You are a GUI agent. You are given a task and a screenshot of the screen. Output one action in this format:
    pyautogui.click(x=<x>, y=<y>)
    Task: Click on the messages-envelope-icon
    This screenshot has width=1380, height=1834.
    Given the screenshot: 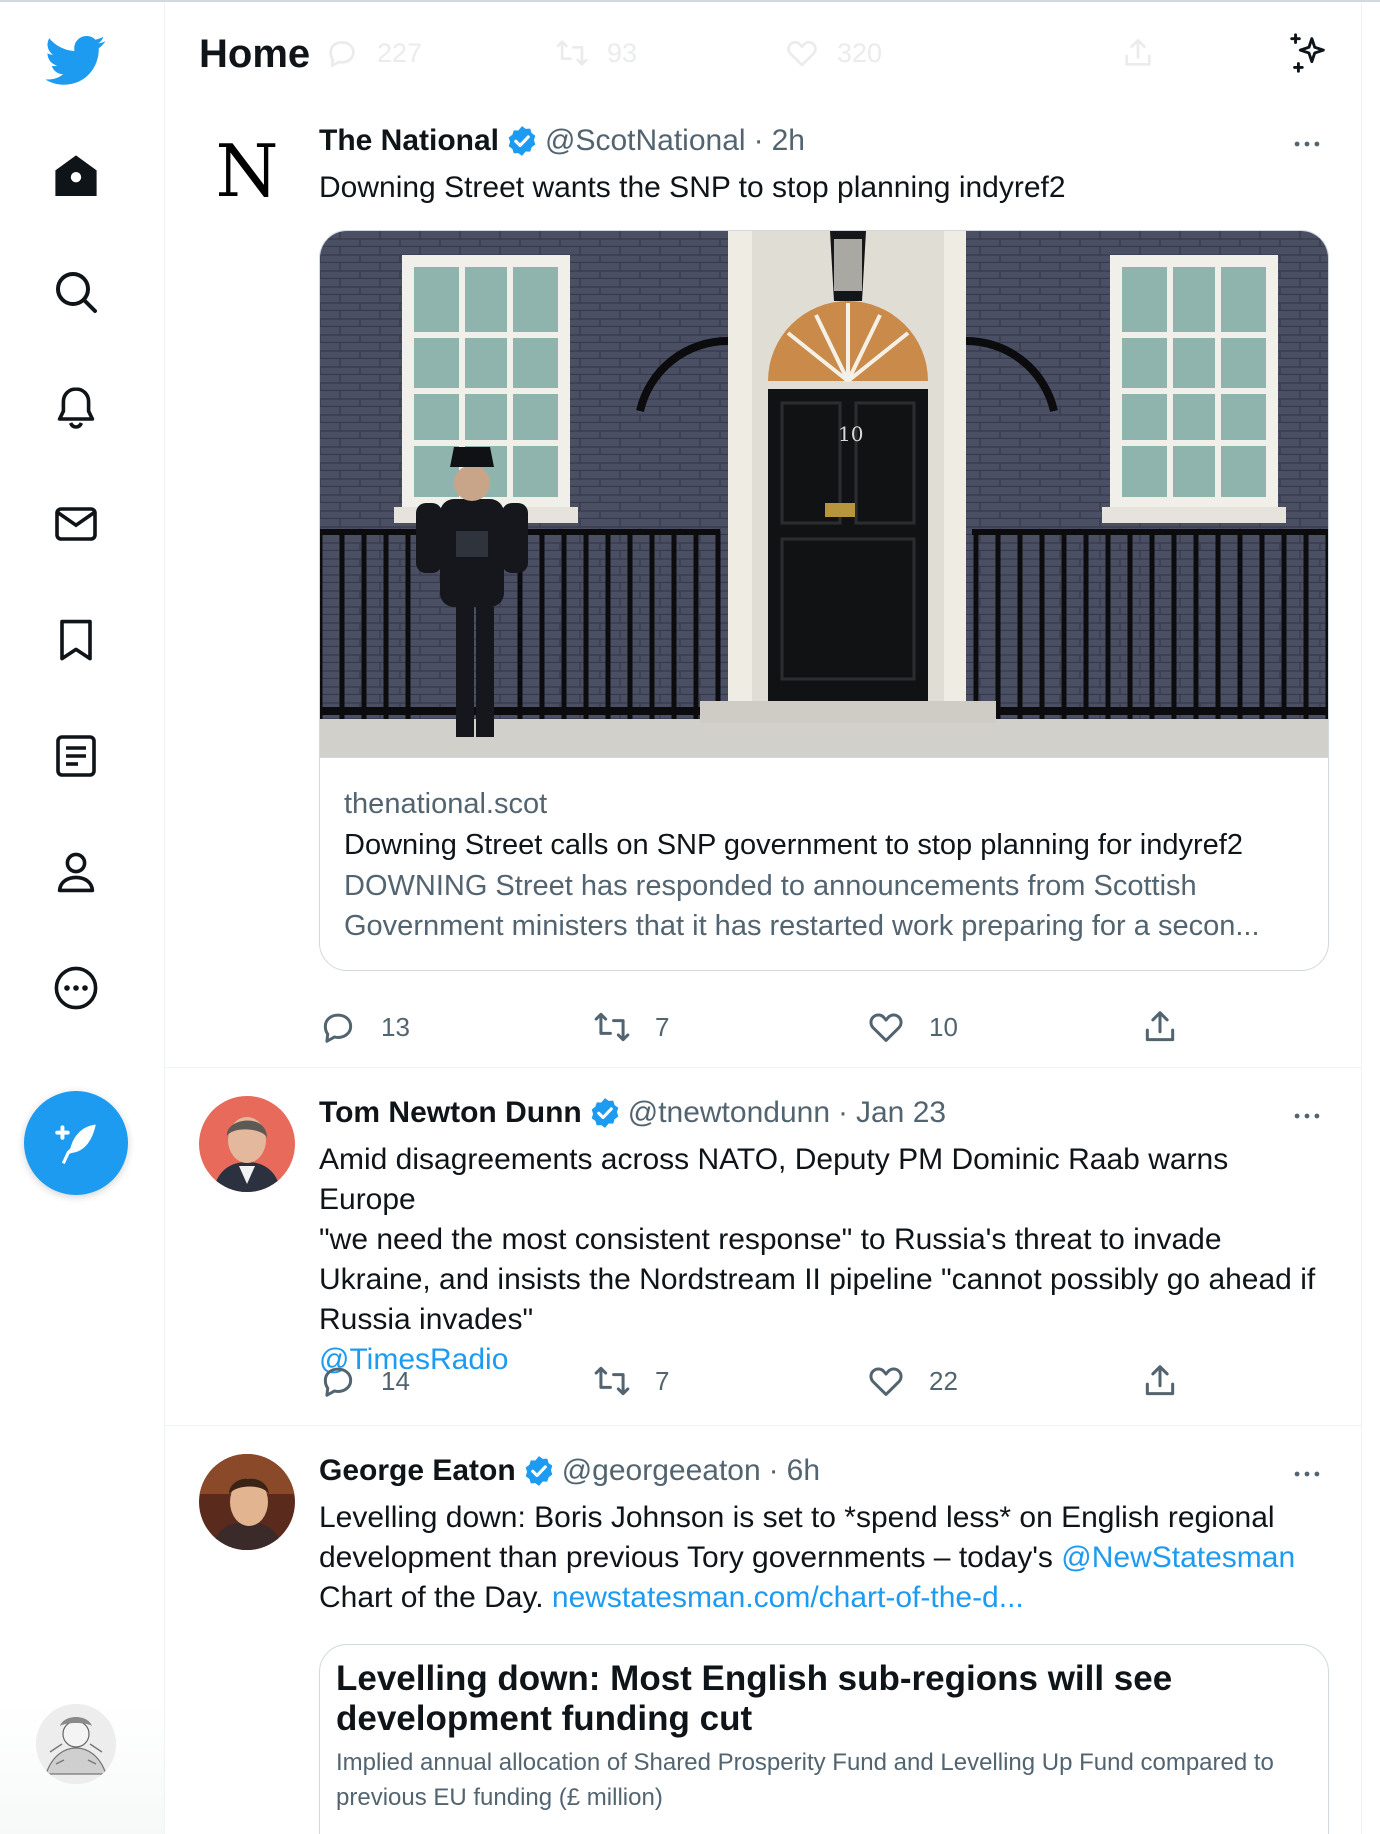 What is the action you would take?
    pyautogui.click(x=76, y=524)
    